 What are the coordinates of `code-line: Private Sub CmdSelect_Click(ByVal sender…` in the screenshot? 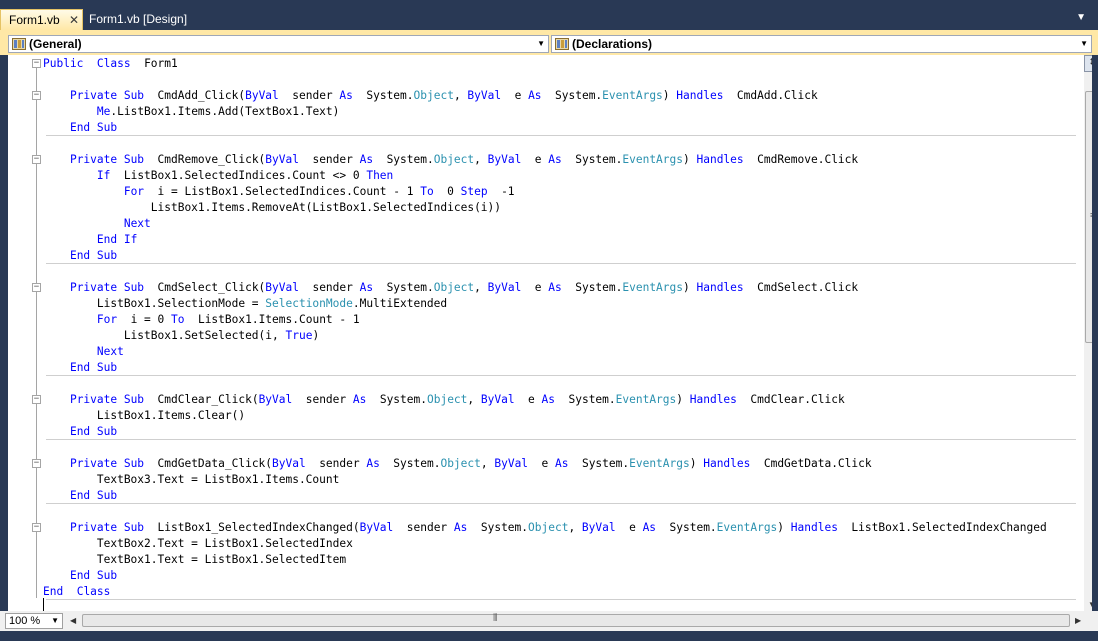 It's located at (545, 288).